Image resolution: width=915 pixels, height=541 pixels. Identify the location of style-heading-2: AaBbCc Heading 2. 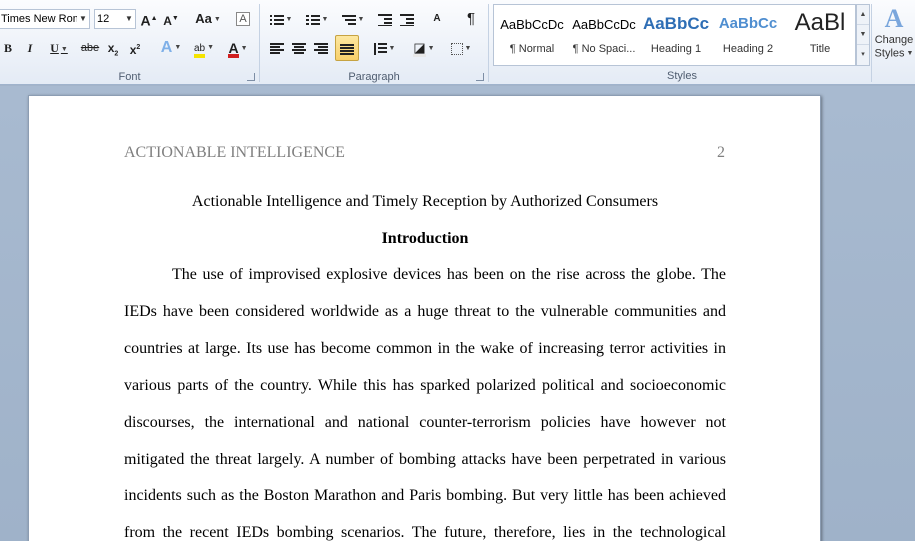
(748, 35).